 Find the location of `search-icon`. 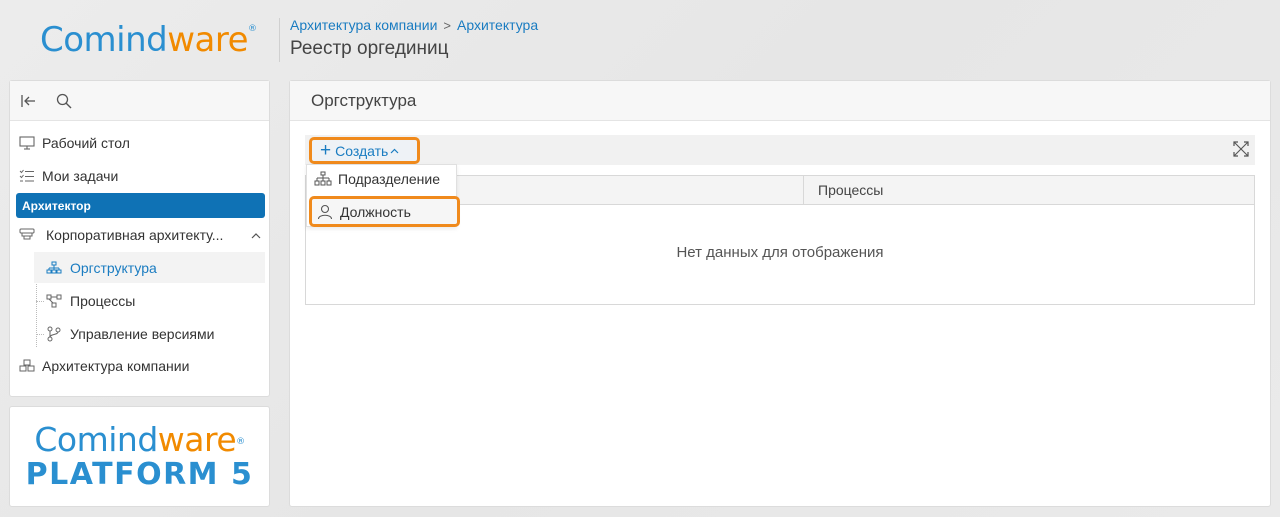

search-icon is located at coordinates (64, 101).